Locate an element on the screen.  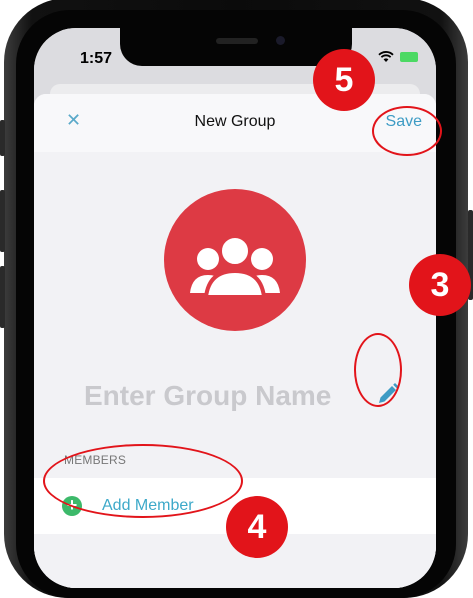
front-camera is located at coordinates (280, 40).